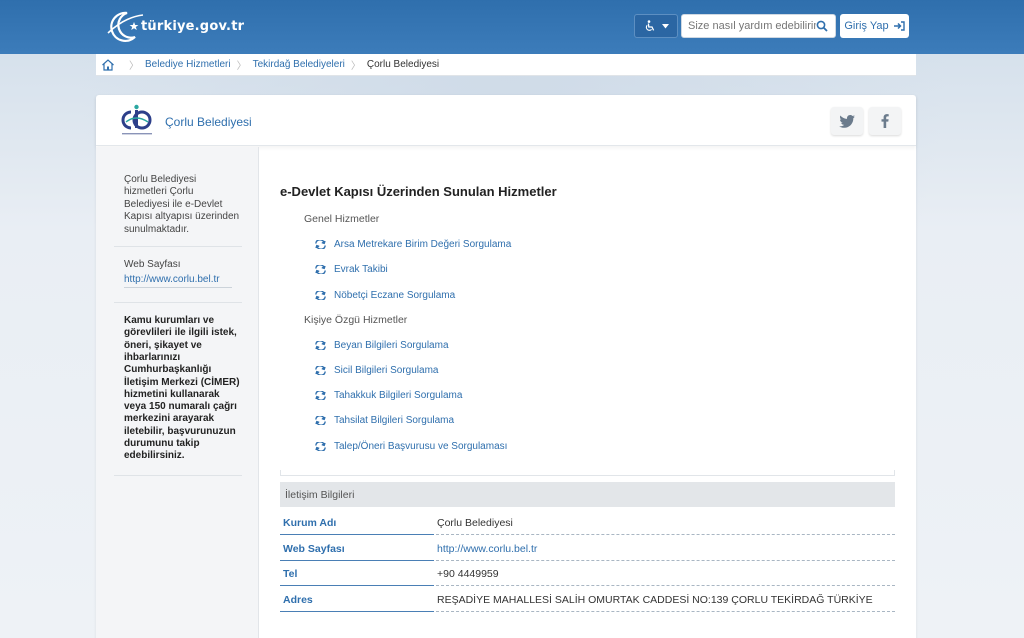 Image resolution: width=1024 pixels, height=638 pixels. I want to click on search-input, so click(752, 26).